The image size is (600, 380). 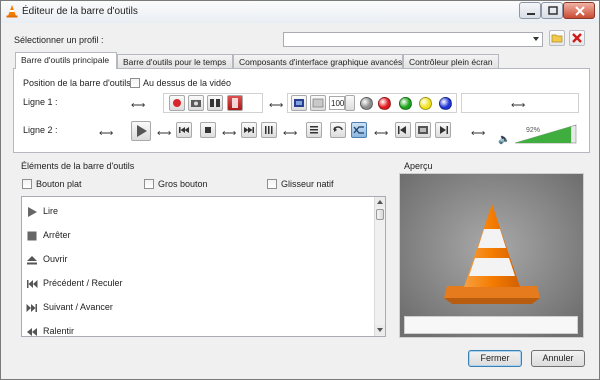 I want to click on list-item-slower: Ralentir, so click(x=198, y=329).